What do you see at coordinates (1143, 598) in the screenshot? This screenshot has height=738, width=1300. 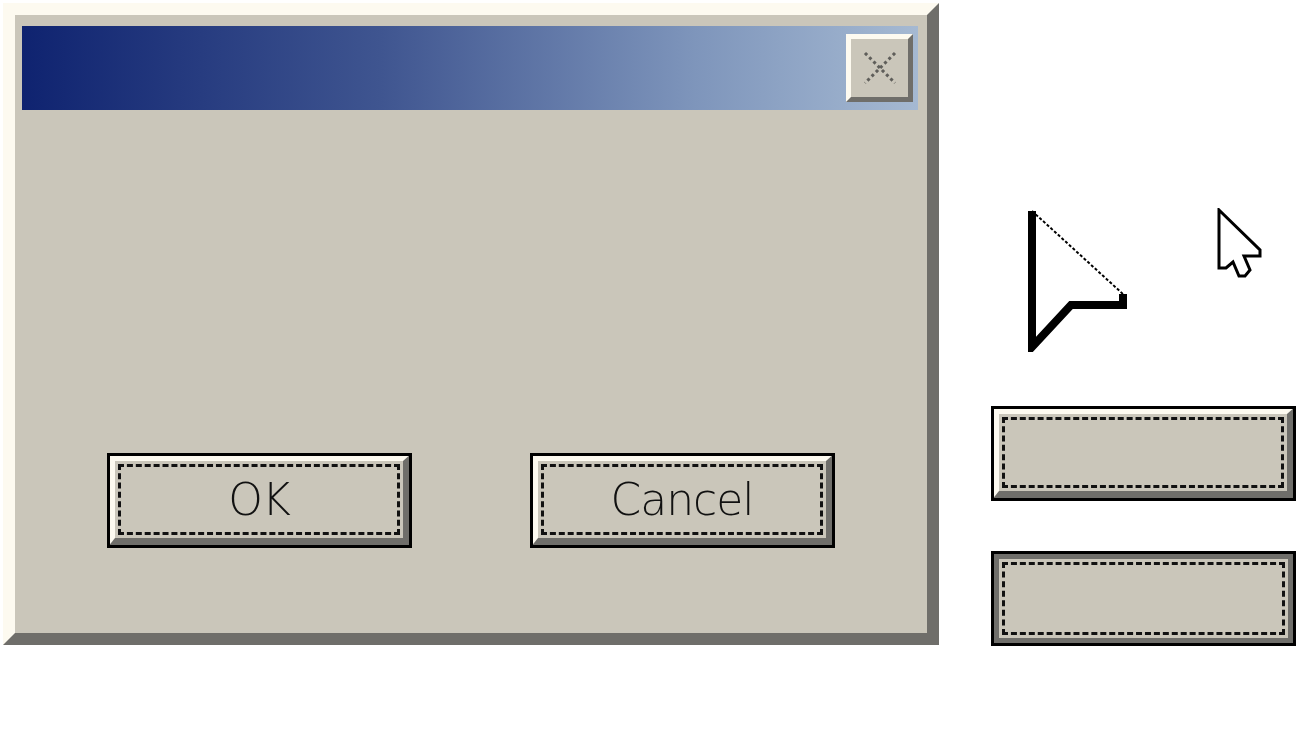 I see `blank-button` at bounding box center [1143, 598].